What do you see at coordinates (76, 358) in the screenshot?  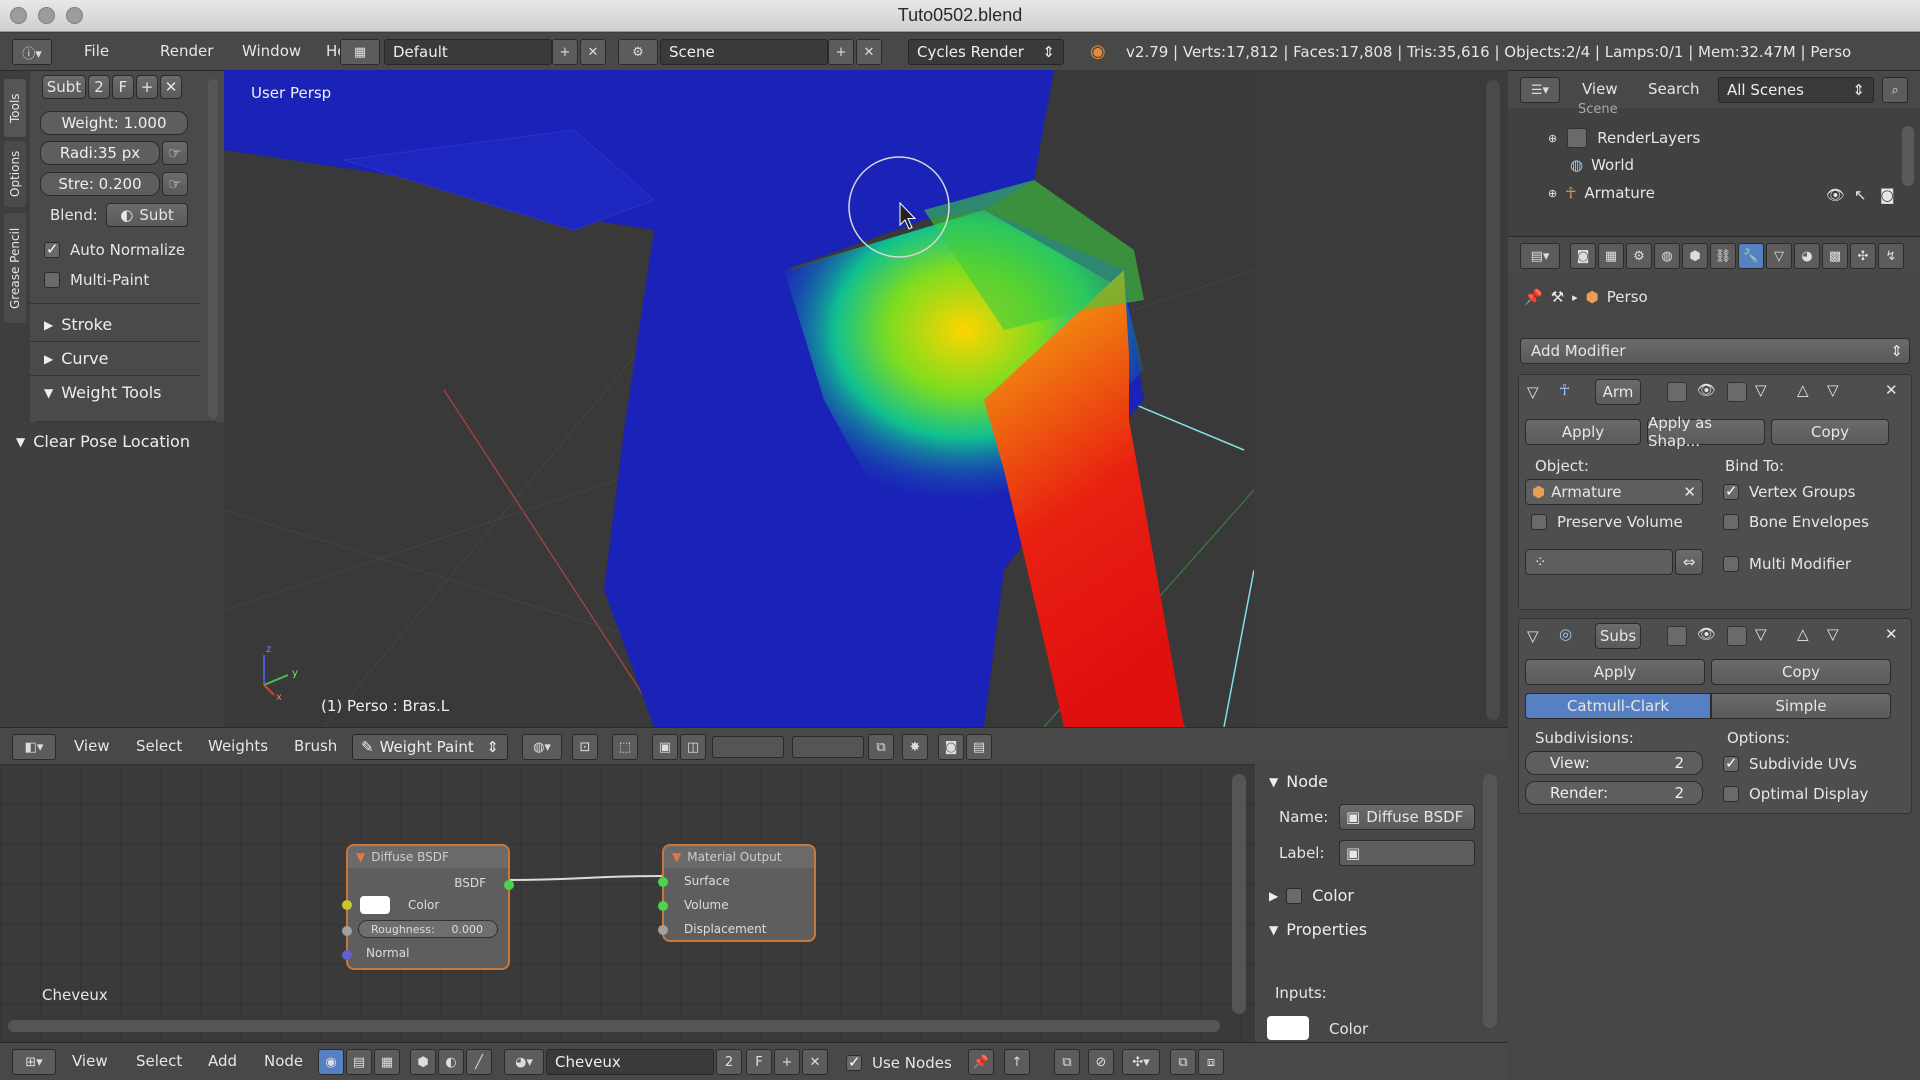 I see `curve-panel-header: ▶ Curve` at bounding box center [76, 358].